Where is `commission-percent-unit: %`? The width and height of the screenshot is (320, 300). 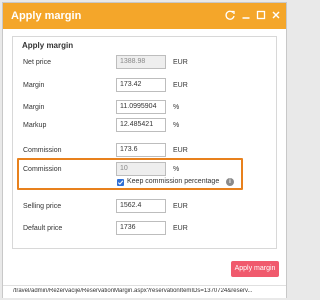 commission-percent-unit: % is located at coordinates (176, 169).